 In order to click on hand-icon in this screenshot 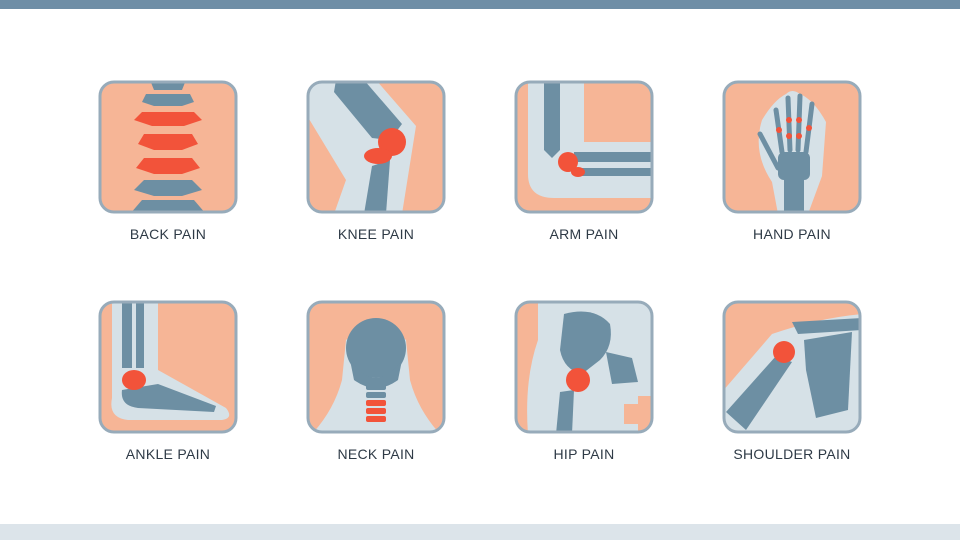, I will do `click(792, 147)`.